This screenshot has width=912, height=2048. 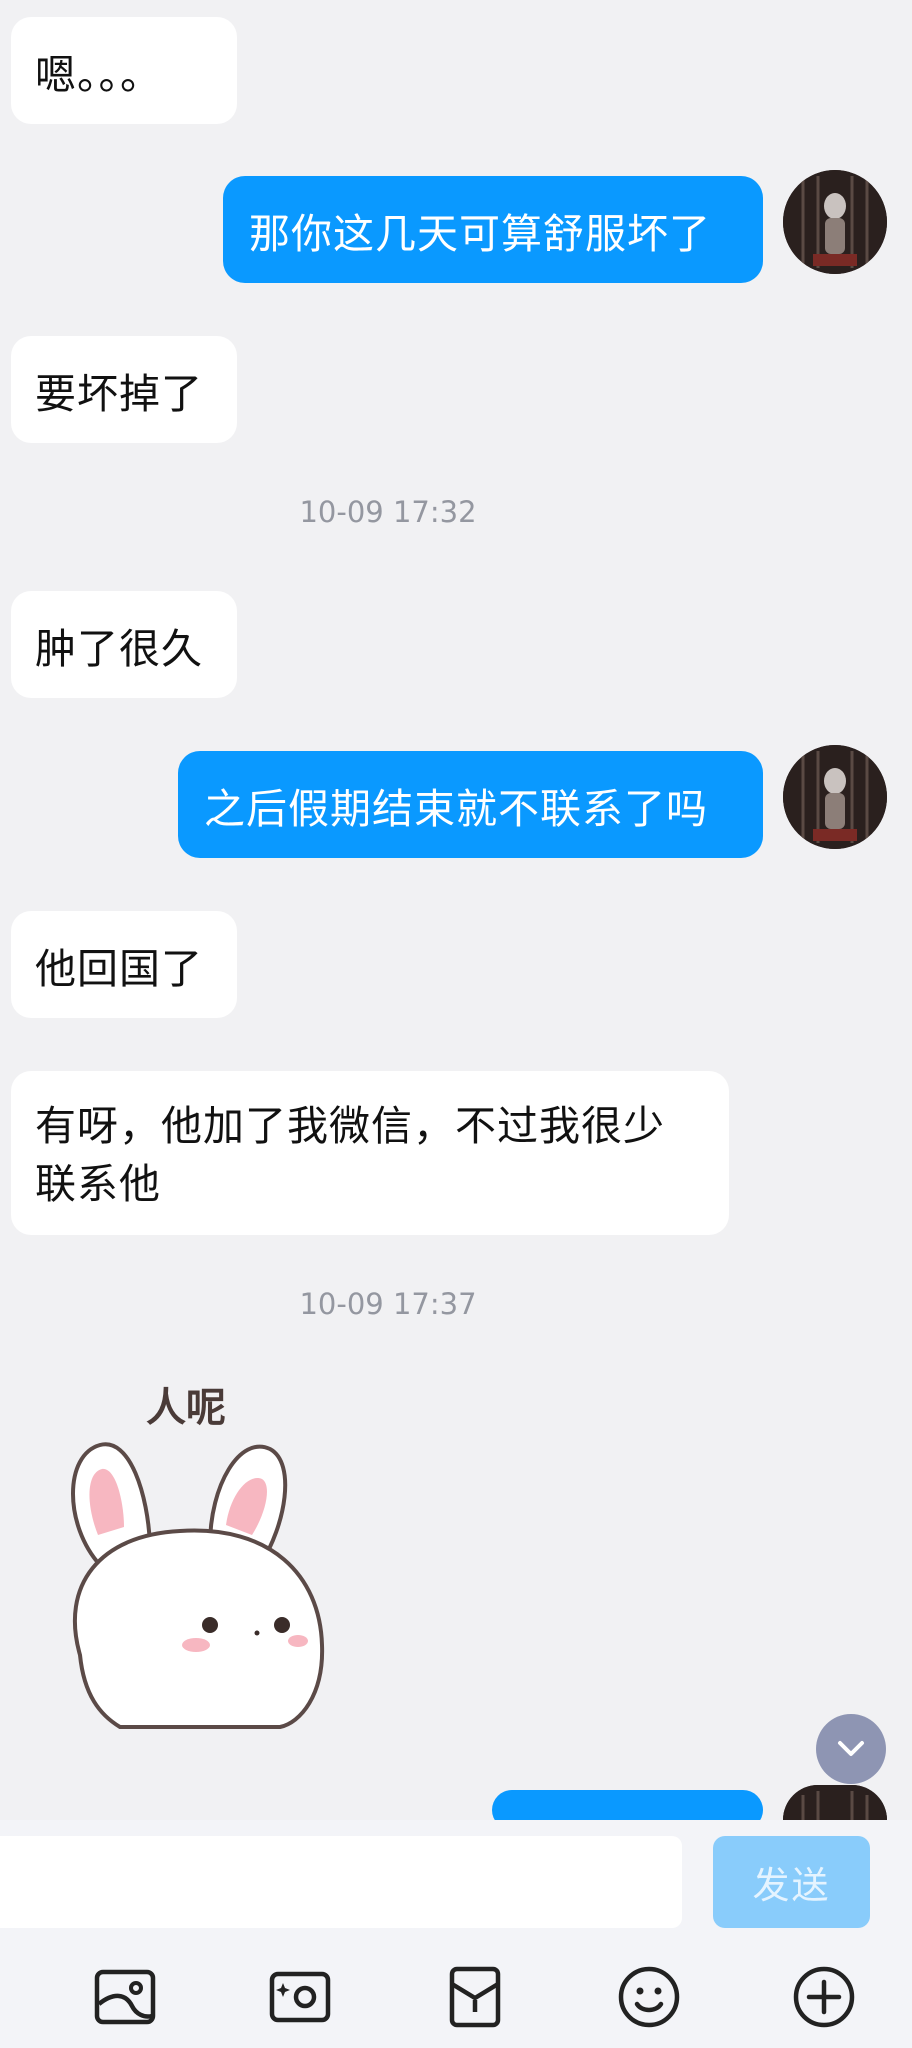 I want to click on camera-button, so click(x=300, y=1997).